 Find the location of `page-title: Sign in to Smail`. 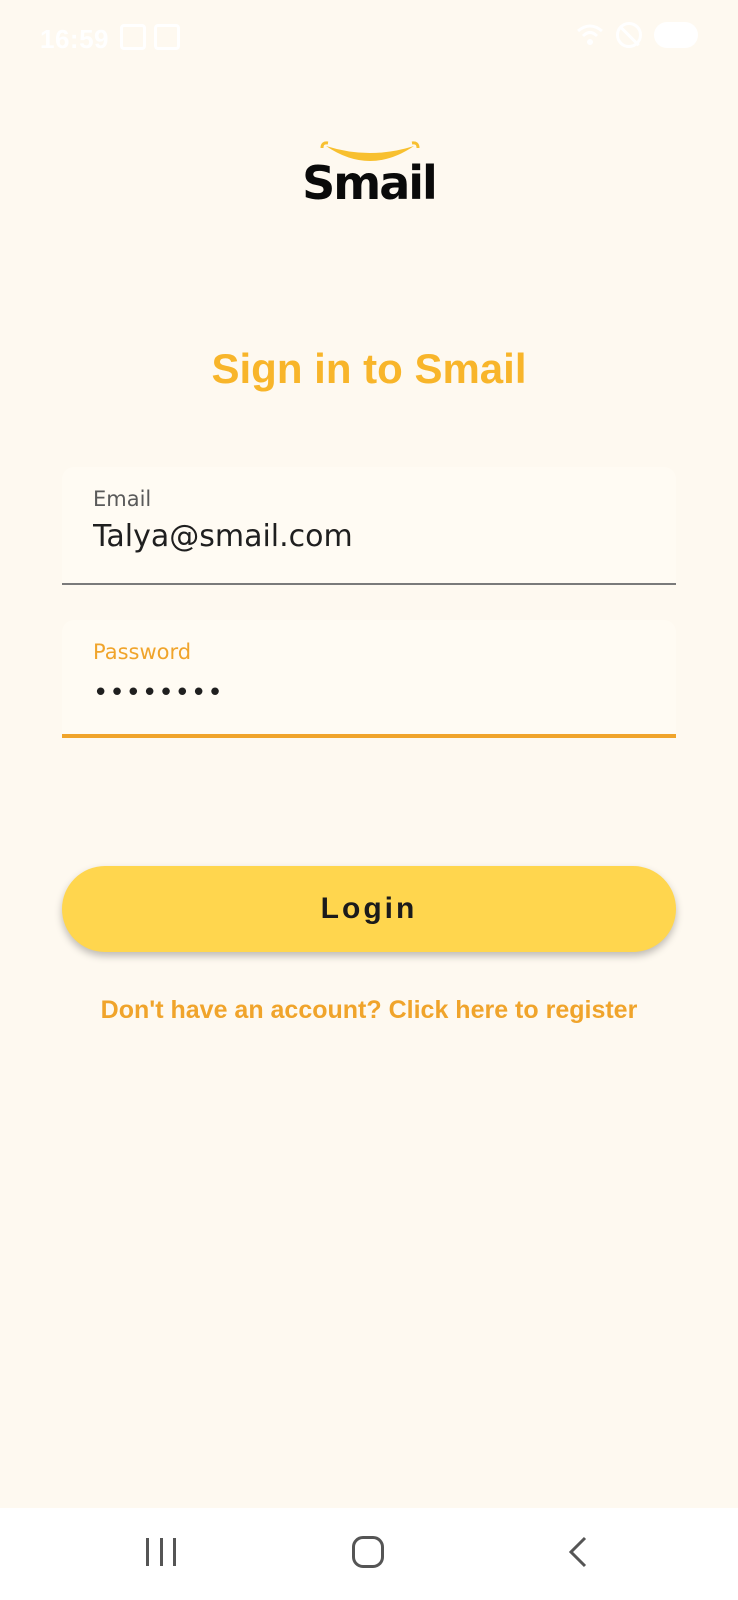

page-title: Sign in to Smail is located at coordinates (369, 368).